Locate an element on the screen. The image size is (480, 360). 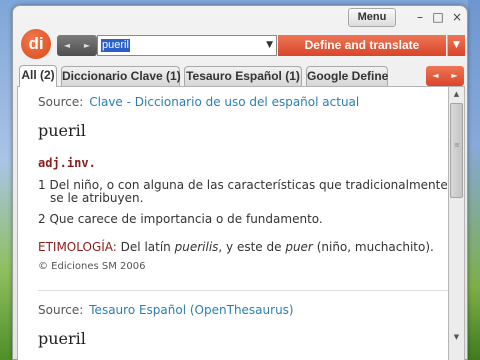
sense-number: 1 is located at coordinates (42, 185).